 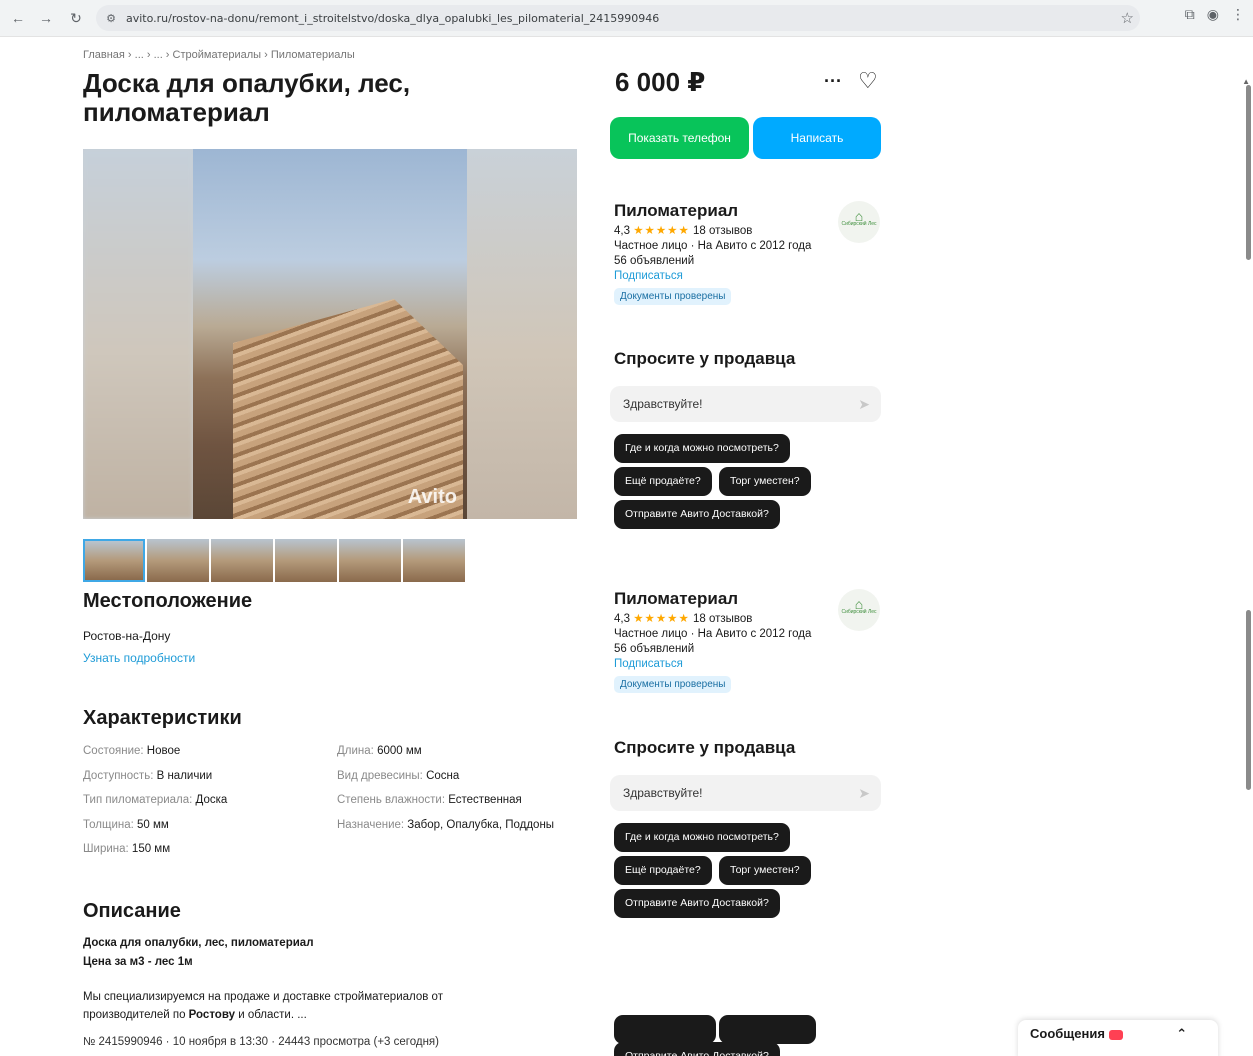 I want to click on page-title: Доска для опалубки, лес, пиломатериал, so click(x=247, y=97).